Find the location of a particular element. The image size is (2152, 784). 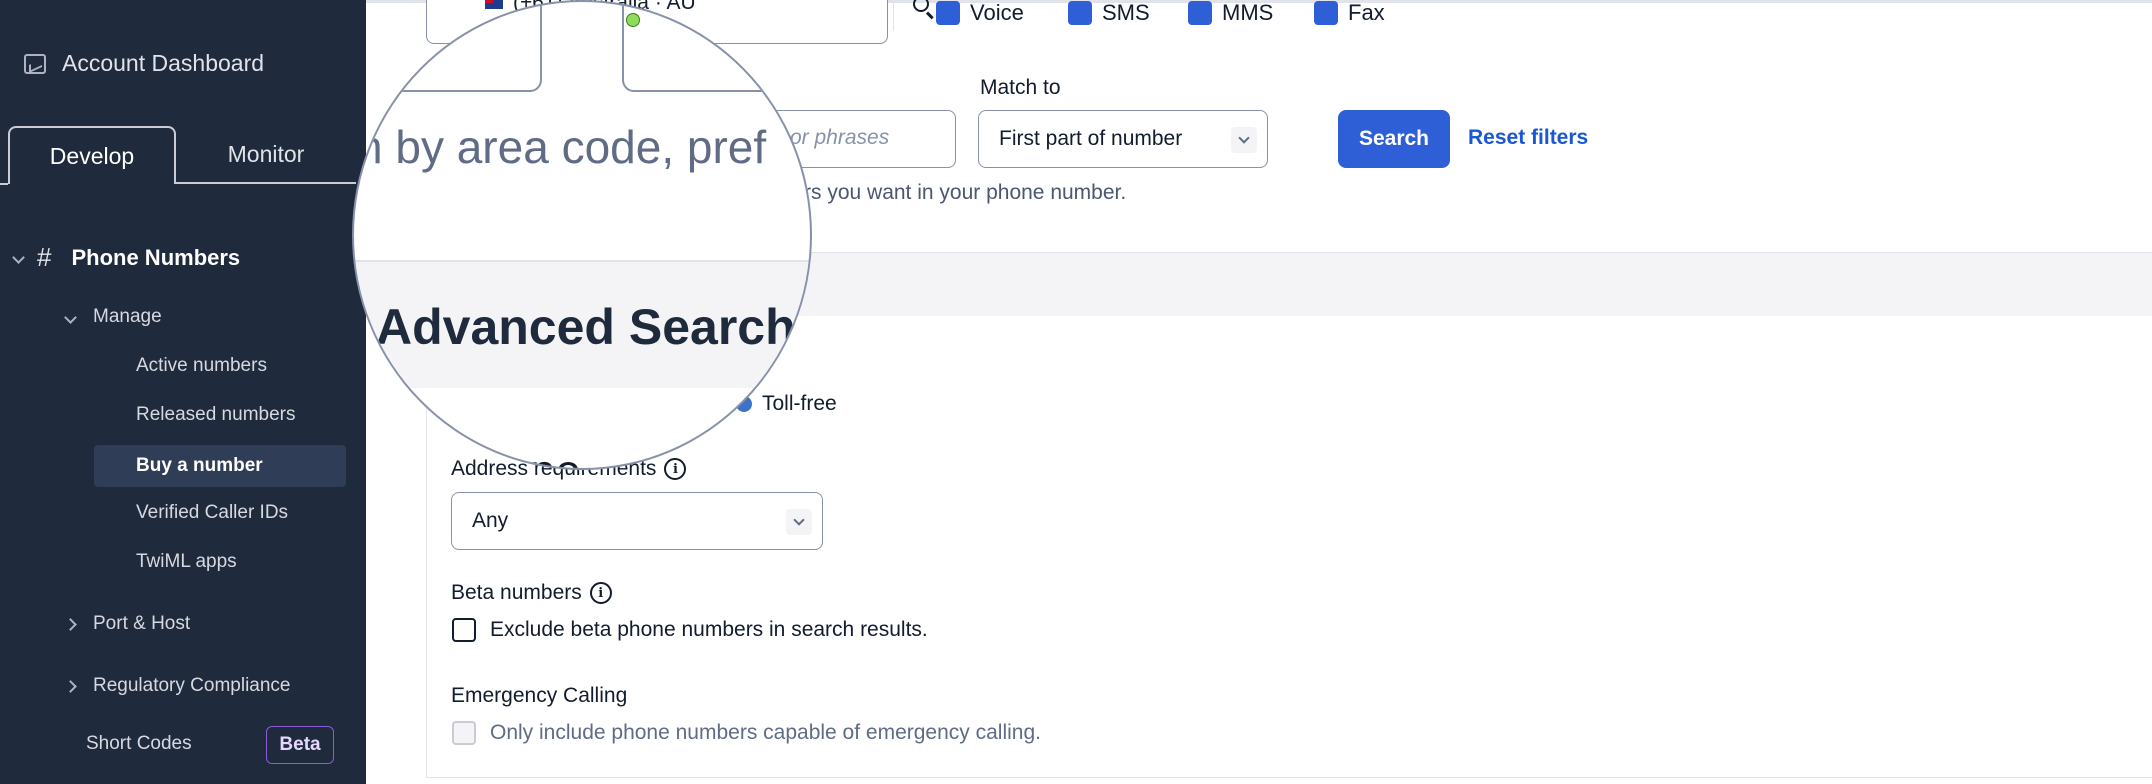

sidebar-item-regulatory-compliance: Regulatory Compliance is located at coordinates (177, 686).